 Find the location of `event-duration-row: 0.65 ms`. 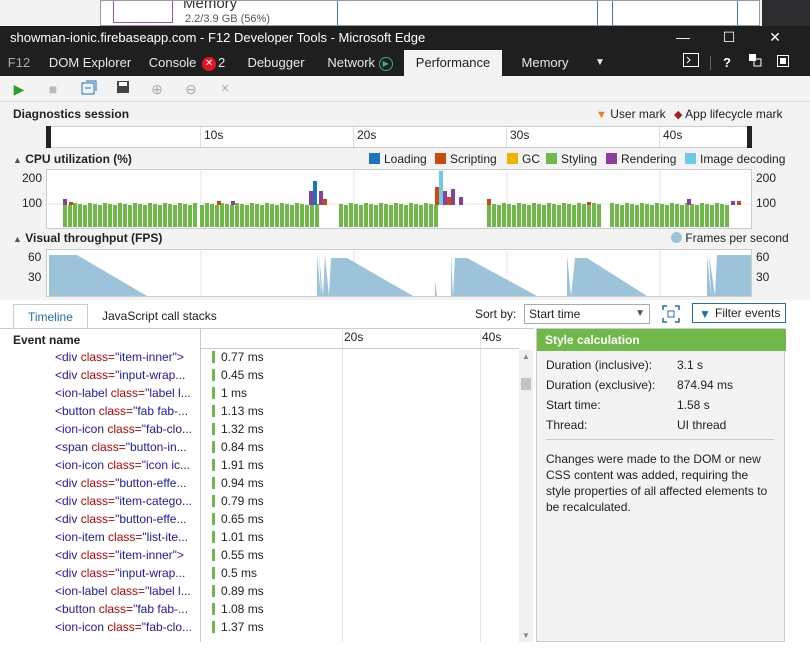

event-duration-row: 0.65 ms is located at coordinates (277, 521).